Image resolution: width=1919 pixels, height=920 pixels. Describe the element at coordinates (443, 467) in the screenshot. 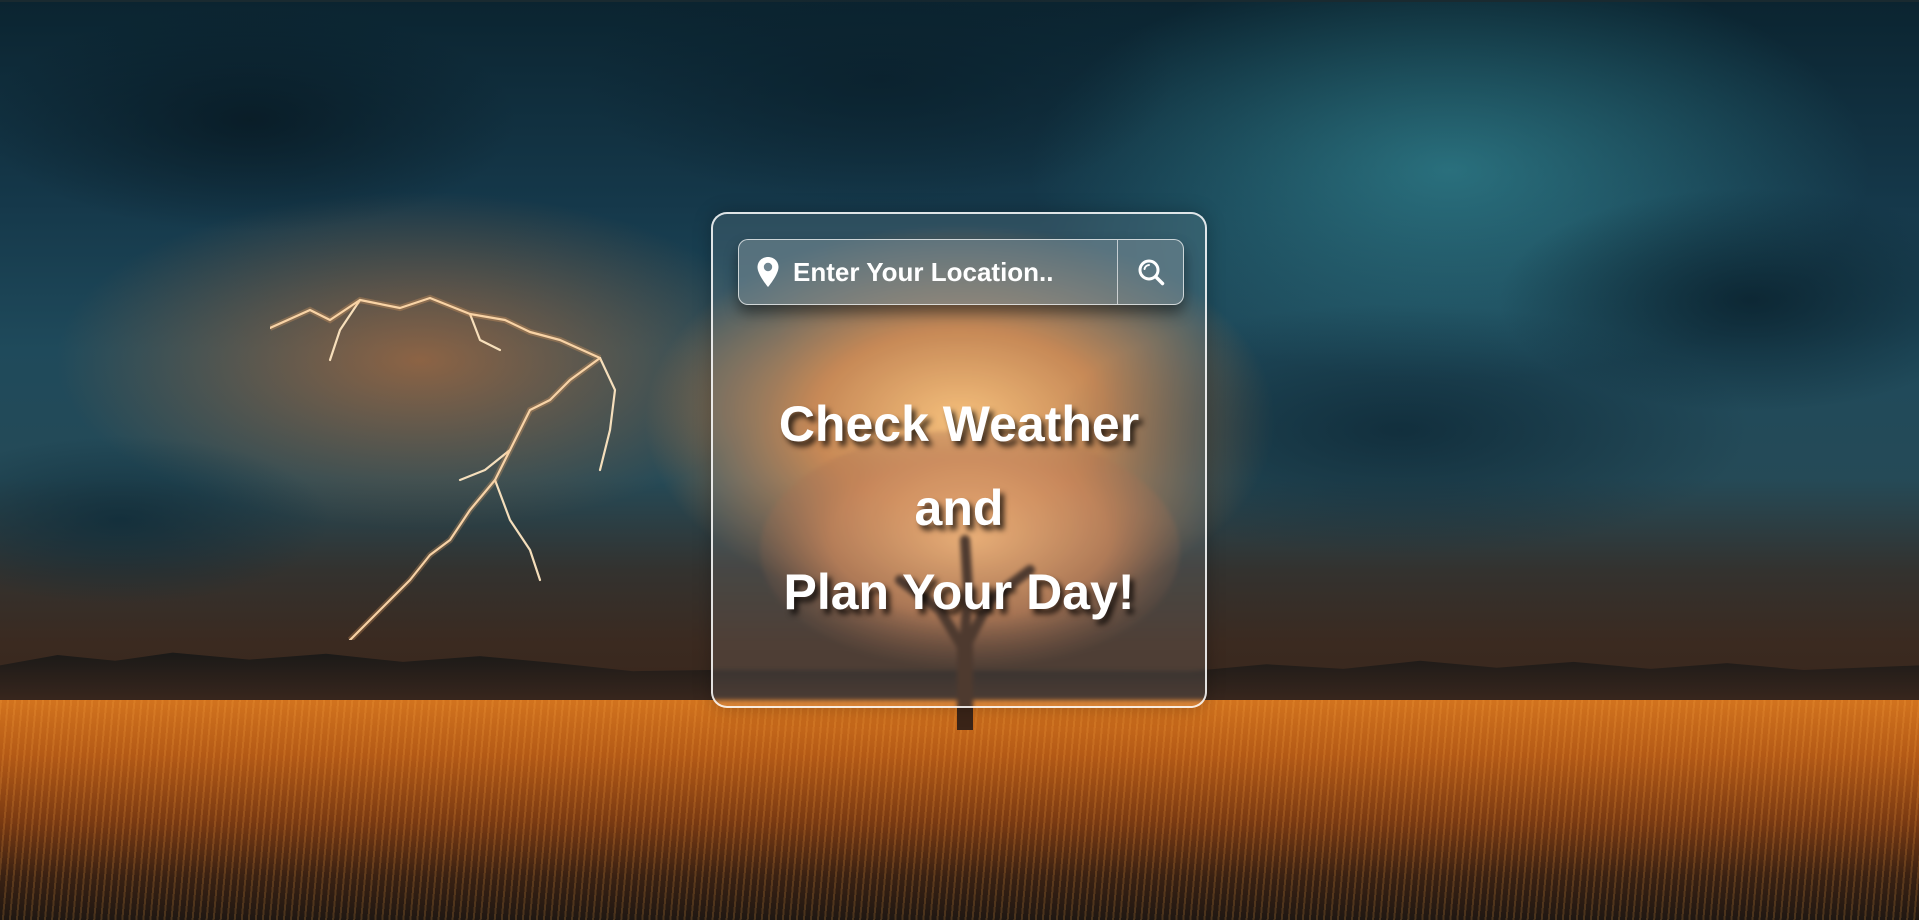

I see `lightning-bolt` at that location.